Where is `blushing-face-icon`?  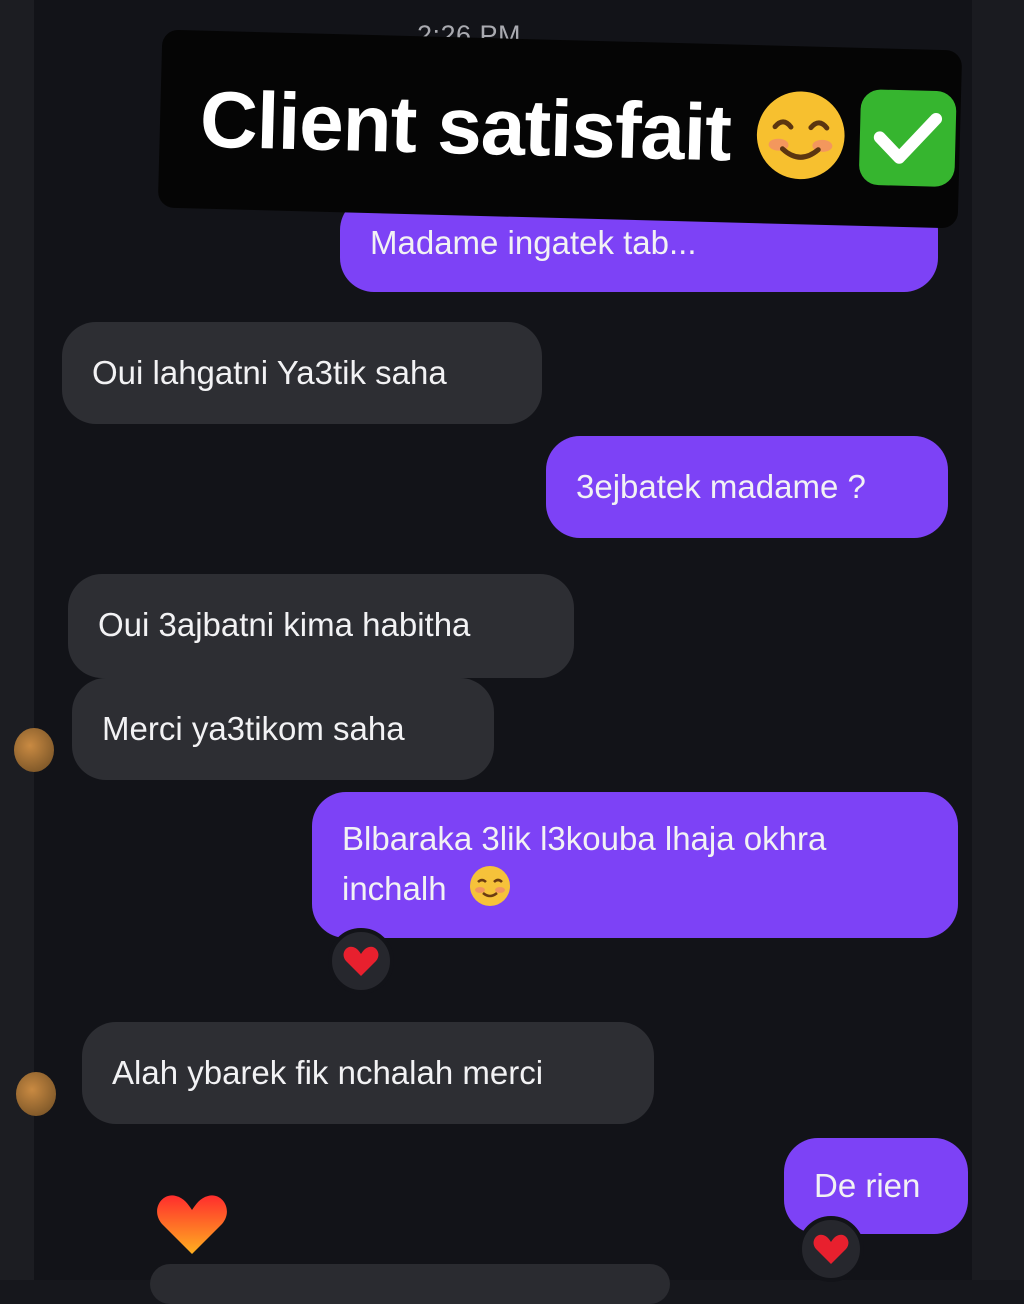 blushing-face-icon is located at coordinates (489, 886).